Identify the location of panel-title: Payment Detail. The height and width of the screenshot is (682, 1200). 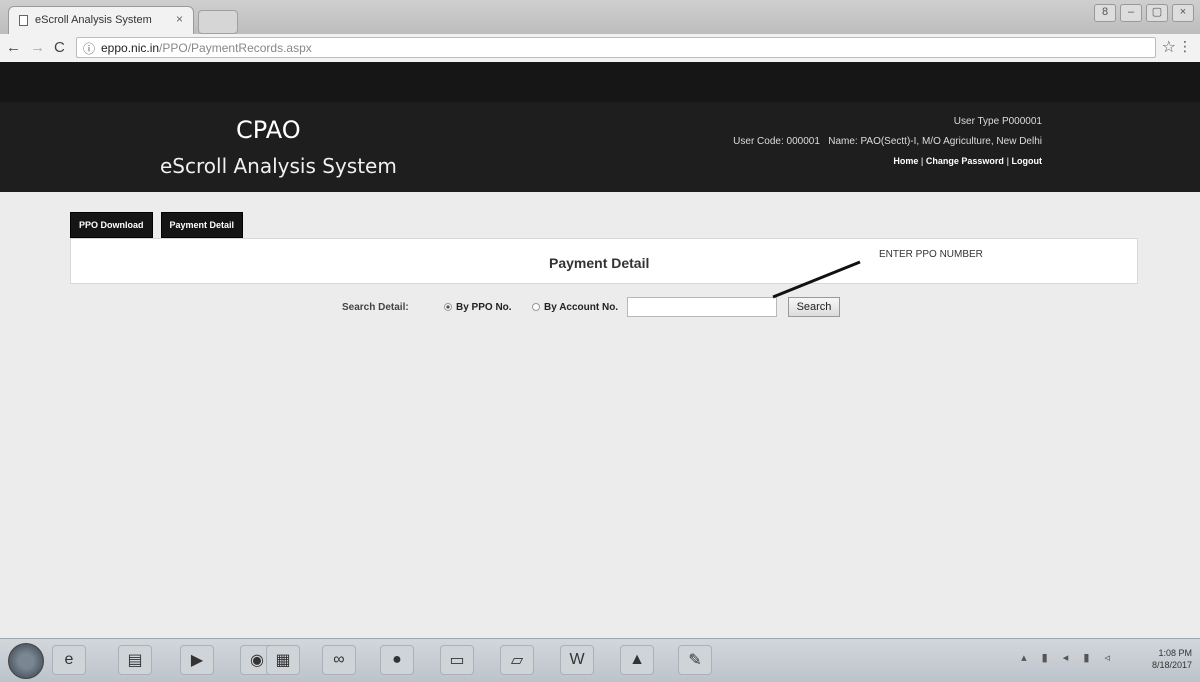
(599, 263).